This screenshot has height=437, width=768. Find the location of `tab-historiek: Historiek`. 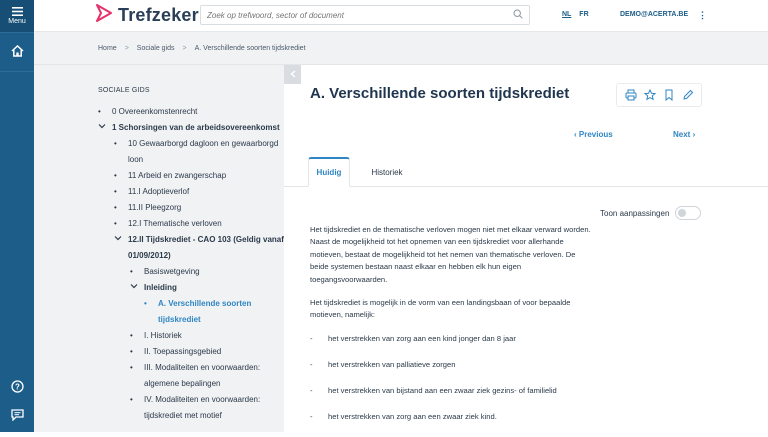

tab-historiek: Historiek is located at coordinates (387, 172).